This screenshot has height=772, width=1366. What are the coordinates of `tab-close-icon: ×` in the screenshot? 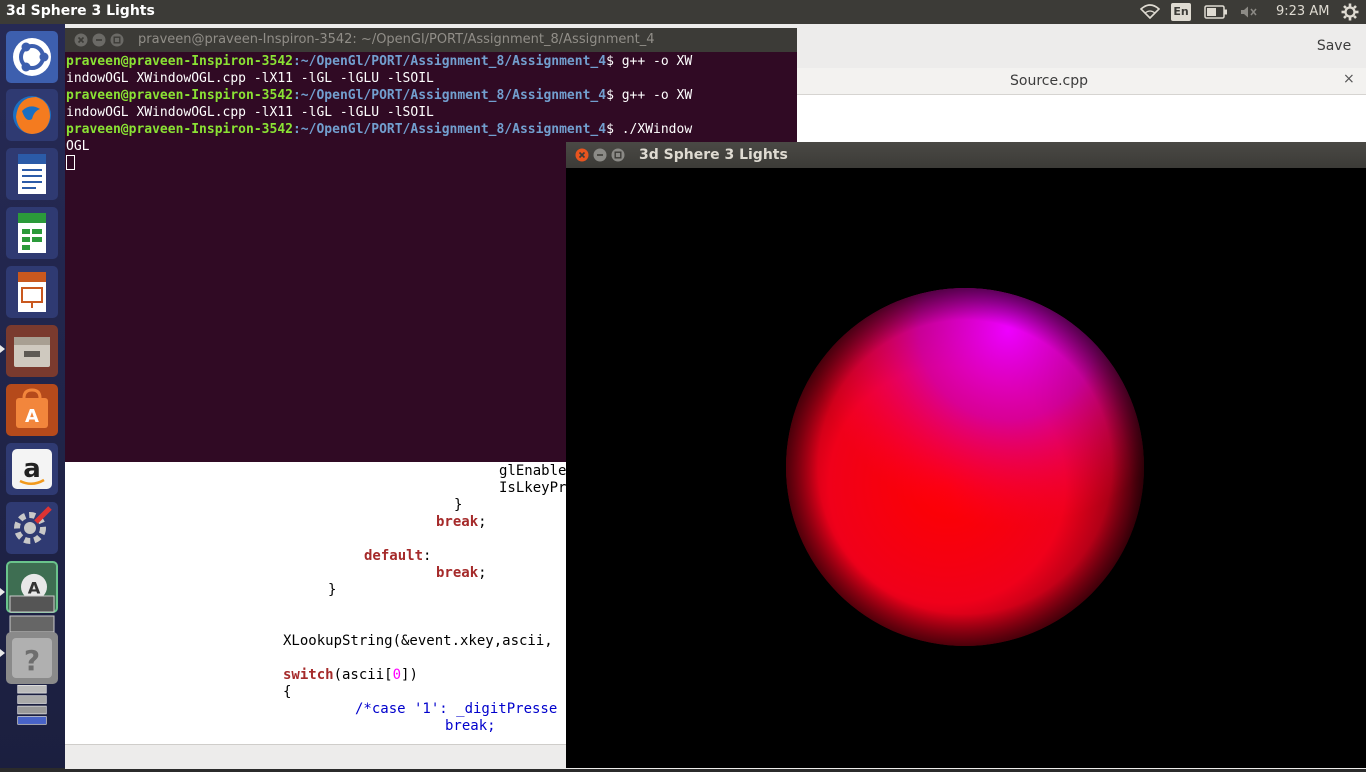 It's located at (1349, 79).